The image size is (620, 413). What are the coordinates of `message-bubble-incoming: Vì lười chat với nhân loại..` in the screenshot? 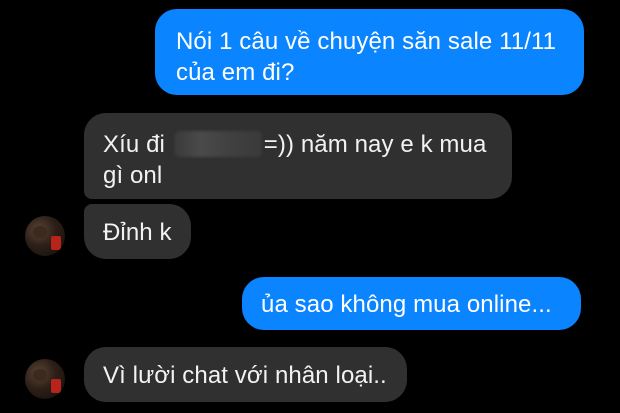 It's located at (245, 374).